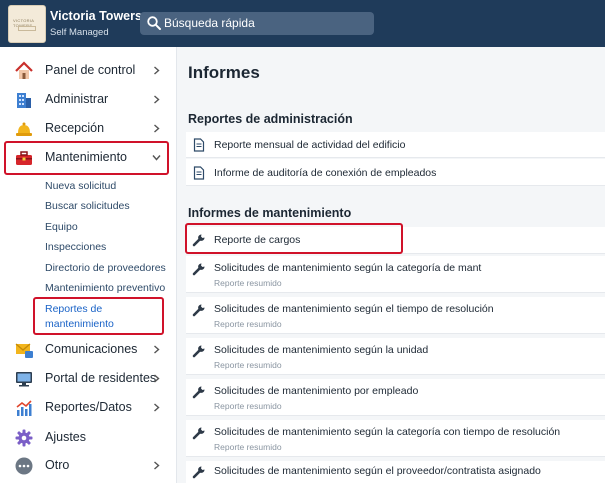 The width and height of the screenshot is (605, 483). Describe the element at coordinates (86, 158) in the screenshot. I see `highlight-box-mantenimiento` at that location.